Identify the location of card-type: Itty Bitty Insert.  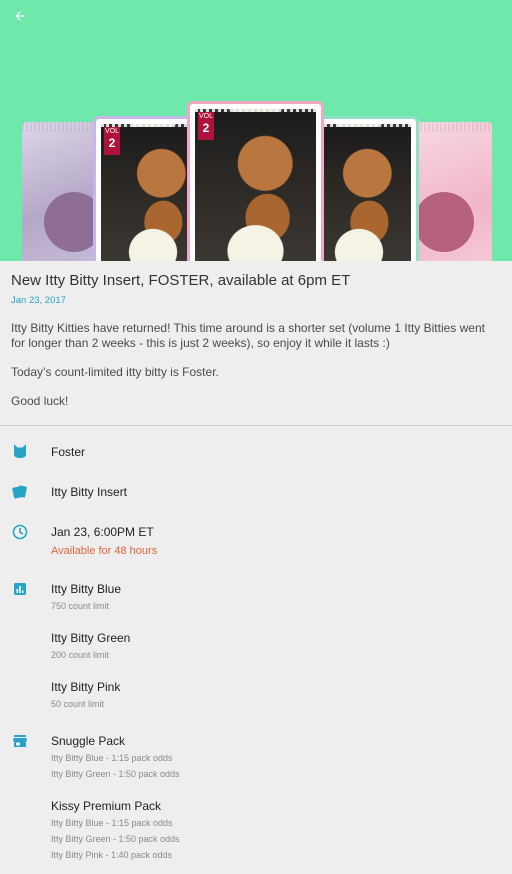
(89, 492).